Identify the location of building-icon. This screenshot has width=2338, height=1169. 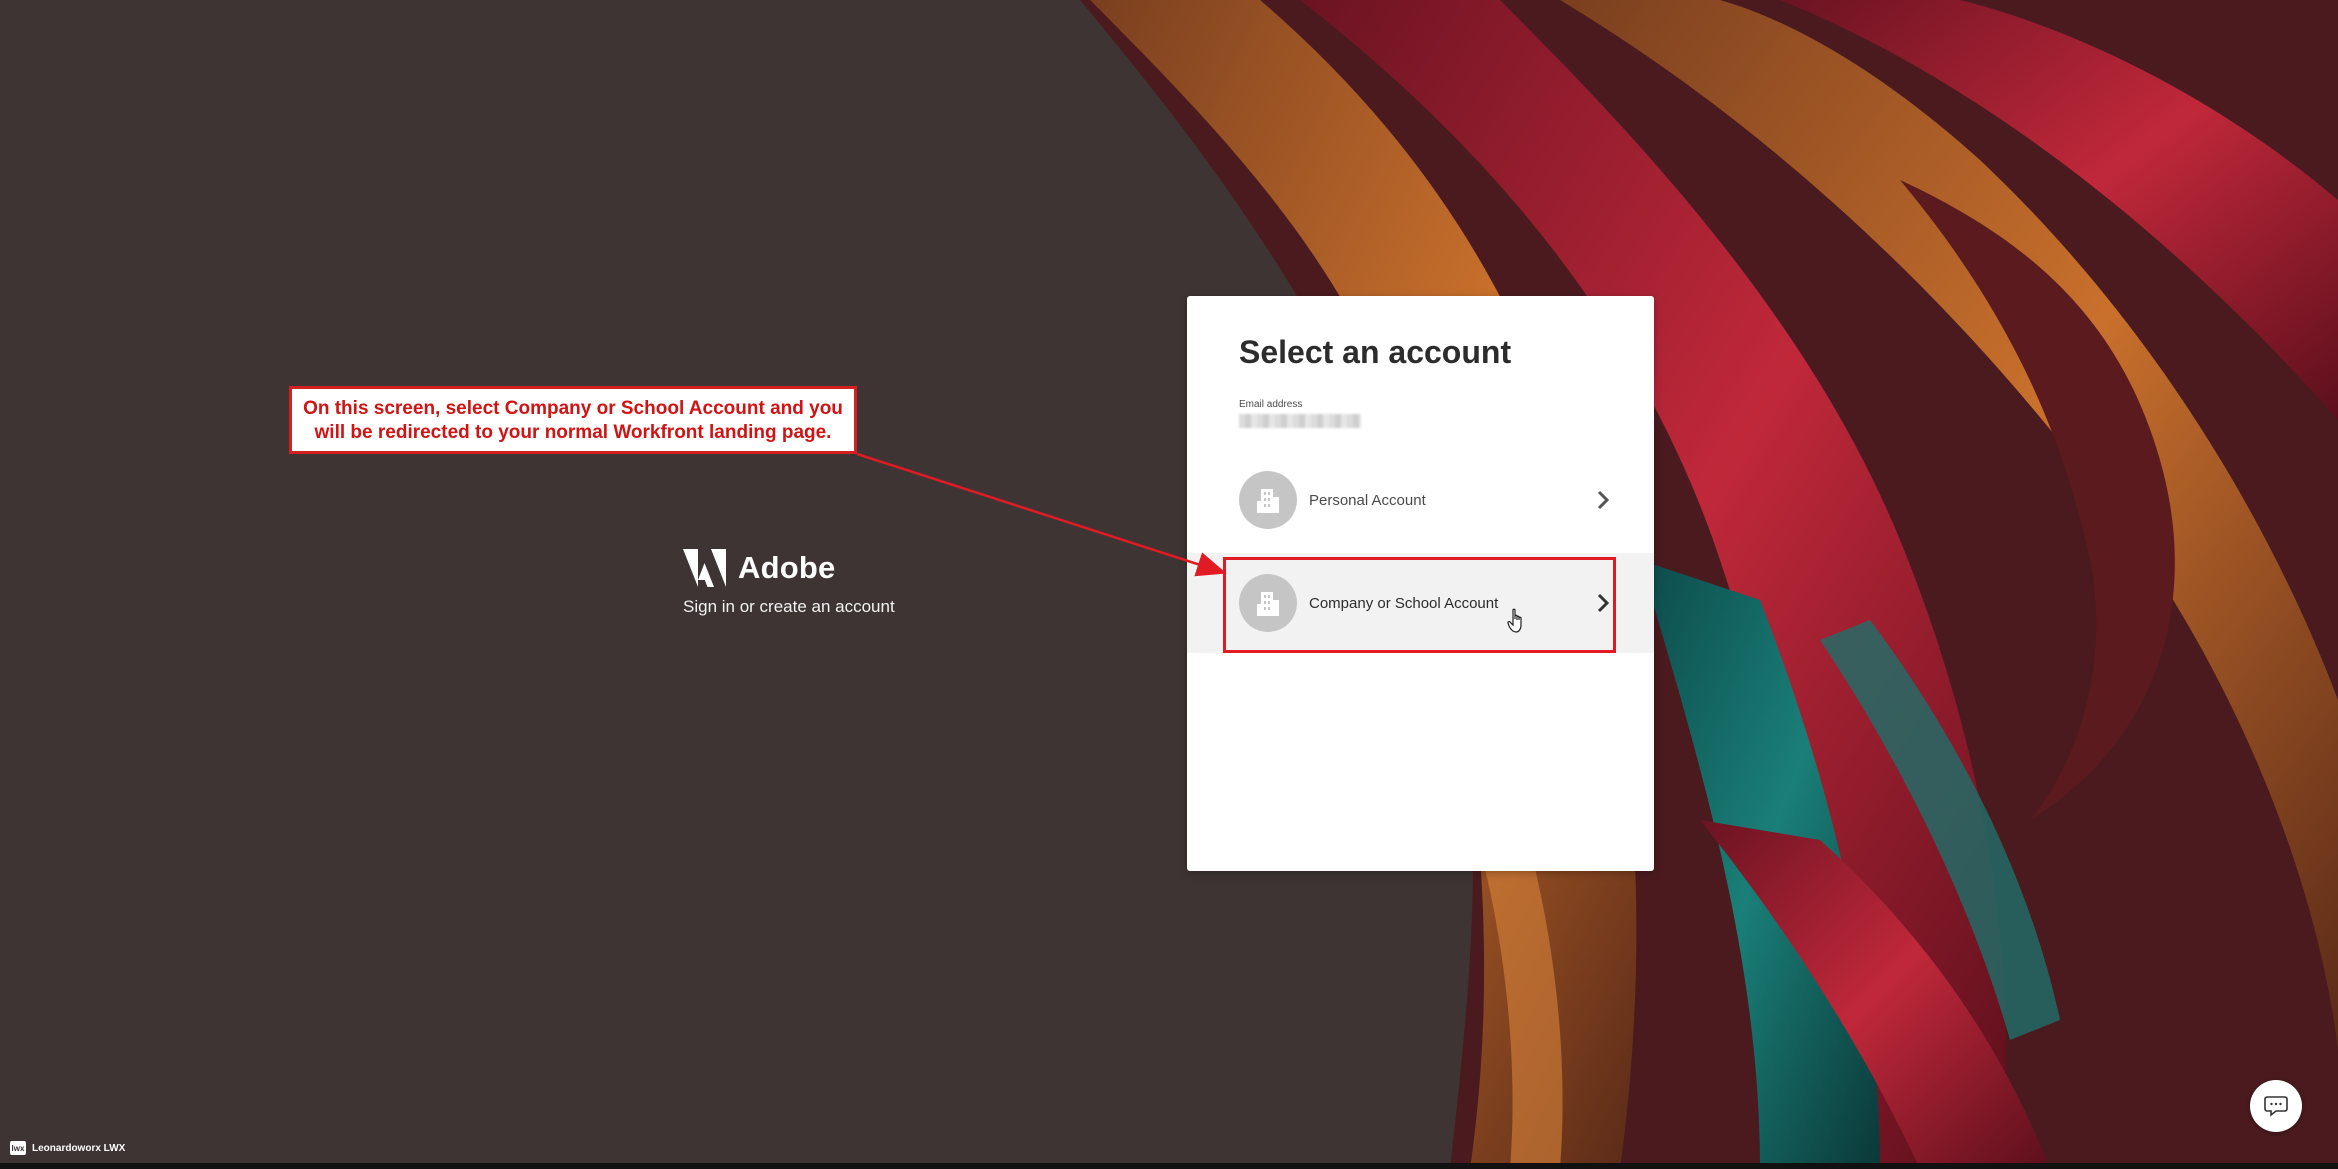
(1268, 501).